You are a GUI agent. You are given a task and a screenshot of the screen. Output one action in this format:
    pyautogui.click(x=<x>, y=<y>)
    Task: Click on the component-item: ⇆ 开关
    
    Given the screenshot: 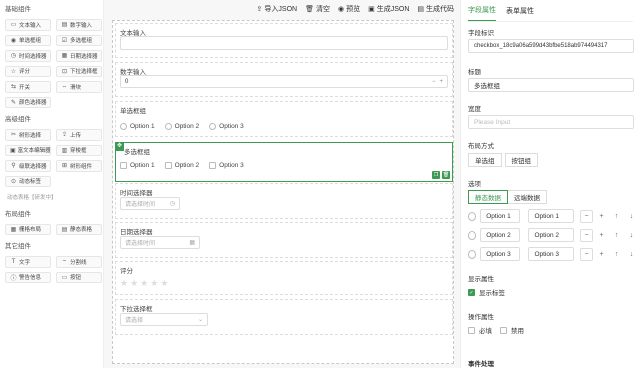 What is the action you would take?
    pyautogui.click(x=28, y=87)
    